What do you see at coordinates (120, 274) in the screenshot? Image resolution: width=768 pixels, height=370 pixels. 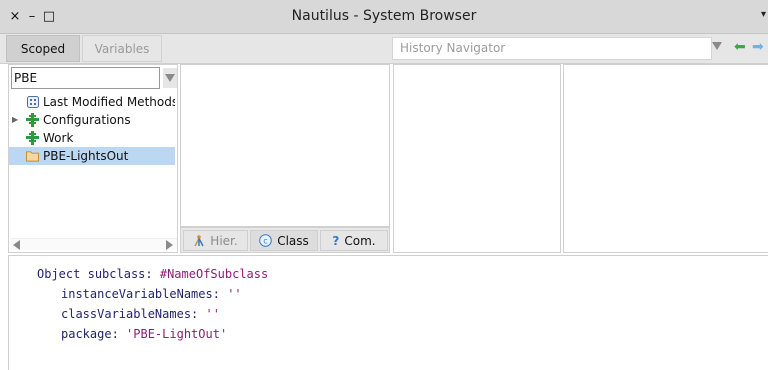 I see `code-selector: subclass:` at bounding box center [120, 274].